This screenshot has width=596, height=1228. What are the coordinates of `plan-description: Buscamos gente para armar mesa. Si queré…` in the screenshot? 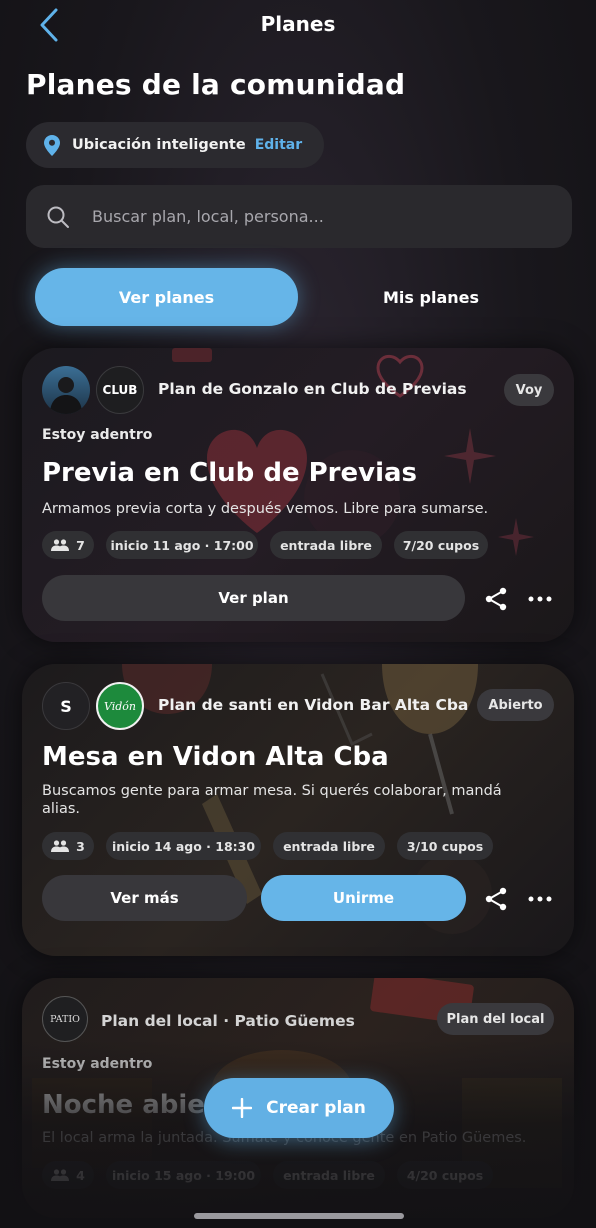 It's located at (272, 800).